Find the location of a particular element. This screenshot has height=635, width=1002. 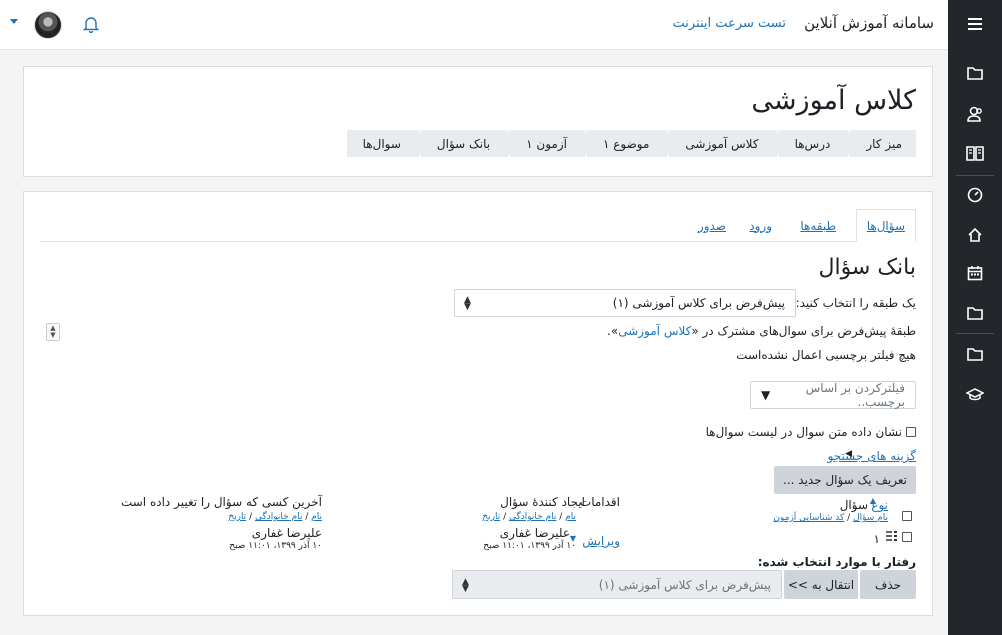

show-text-label: نشان داده متن سوال در لیست سوال‌ها is located at coordinates (803, 432).